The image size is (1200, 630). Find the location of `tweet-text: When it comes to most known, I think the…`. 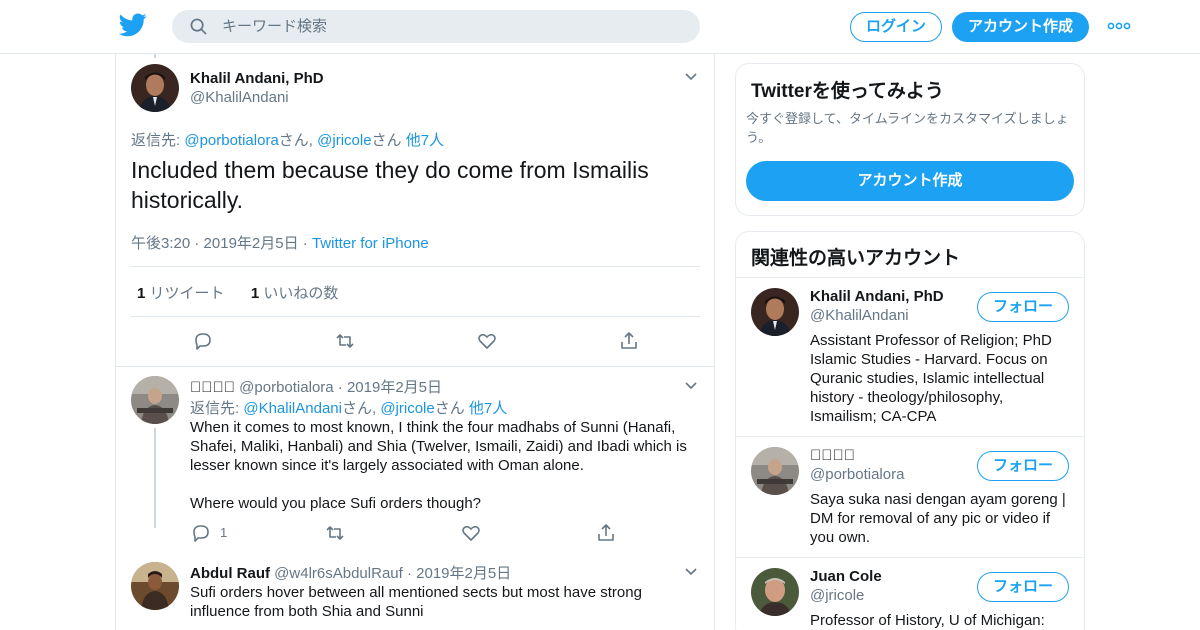

tweet-text: When it comes to most known, I think the… is located at coordinates (438, 446).